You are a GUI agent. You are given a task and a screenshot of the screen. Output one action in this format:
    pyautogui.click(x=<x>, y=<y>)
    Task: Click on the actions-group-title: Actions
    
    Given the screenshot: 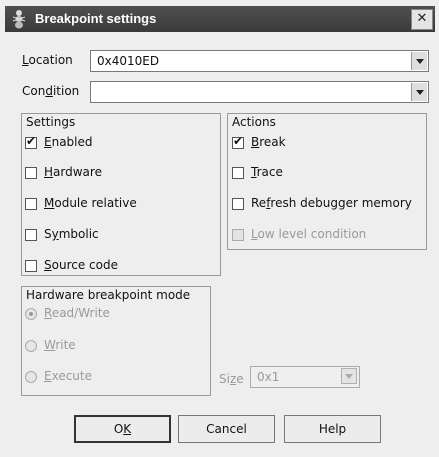 What is the action you would take?
    pyautogui.click(x=254, y=122)
    